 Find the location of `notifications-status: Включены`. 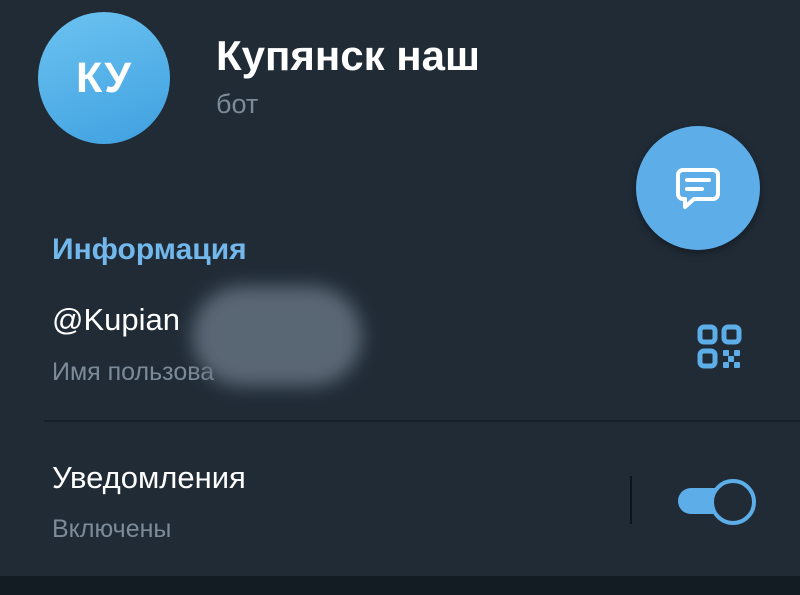

notifications-status: Включены is located at coordinates (112, 529).